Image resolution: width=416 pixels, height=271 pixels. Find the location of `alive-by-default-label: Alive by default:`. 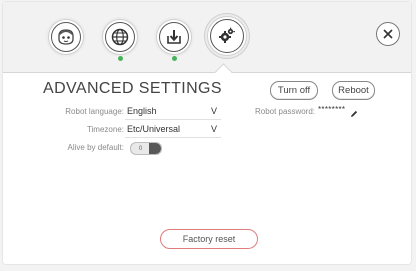

alive-by-default-label: Alive by default: is located at coordinates (95, 147).